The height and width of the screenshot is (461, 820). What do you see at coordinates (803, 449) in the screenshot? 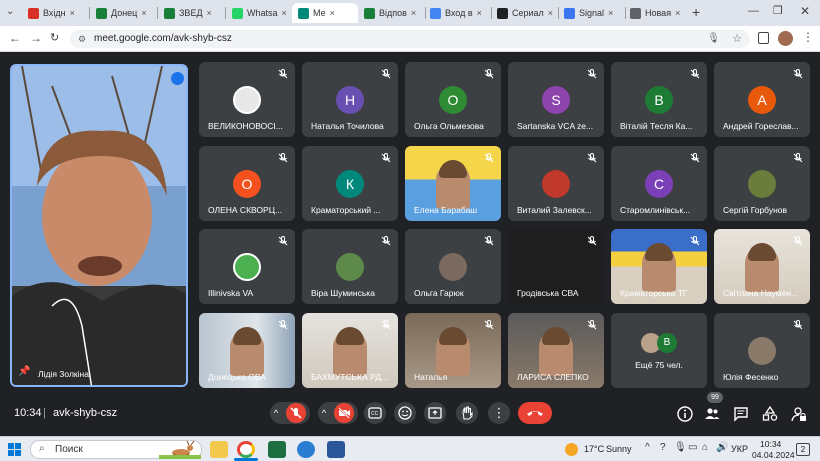
I see `notification-badge: 2` at bounding box center [803, 449].